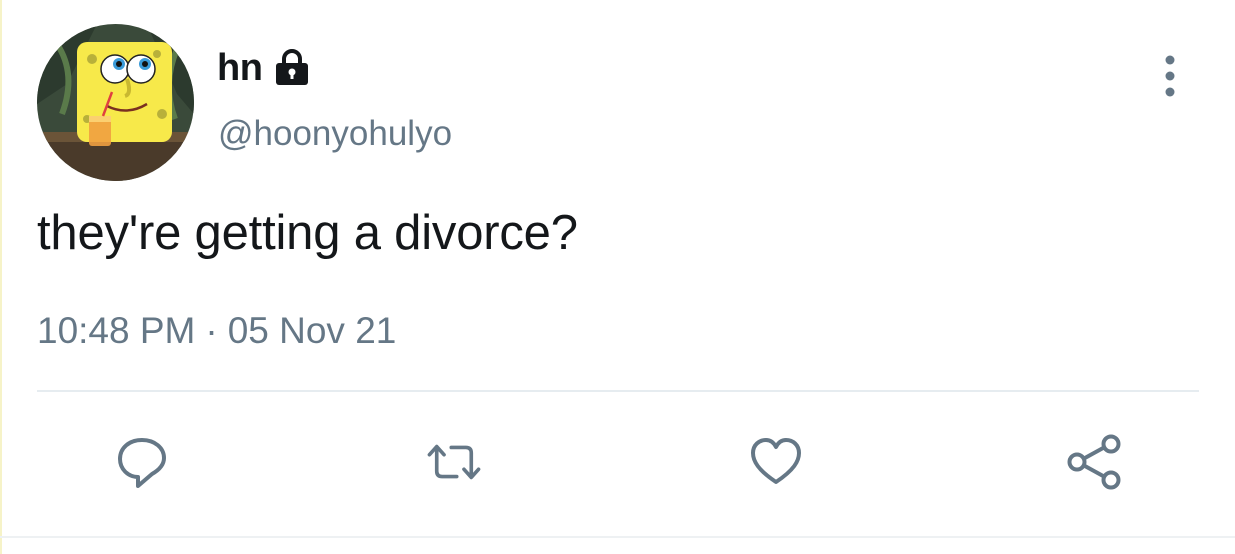 The width and height of the screenshot is (1235, 554). I want to click on retweet-button, so click(454, 462).